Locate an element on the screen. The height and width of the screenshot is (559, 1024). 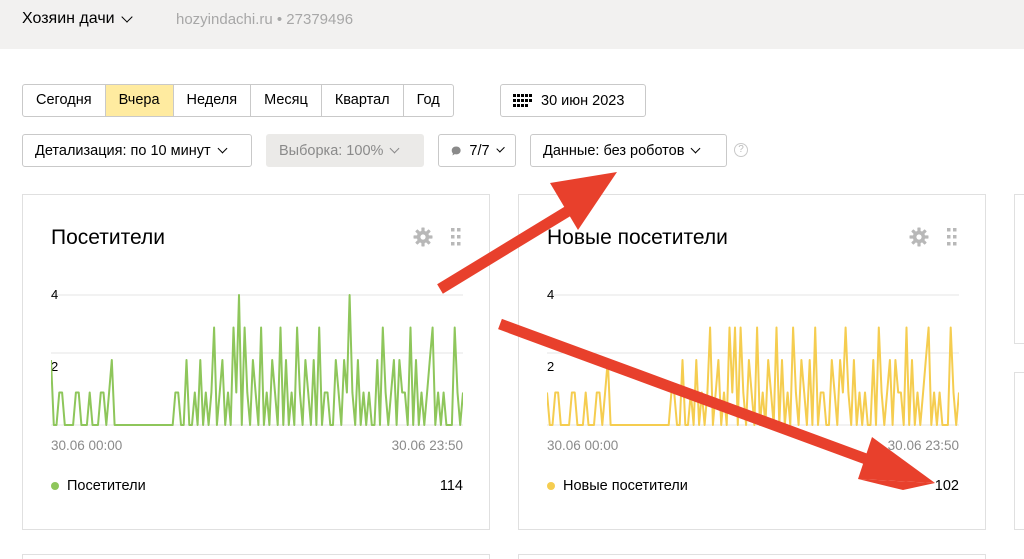
widget-title: Новые посетители is located at coordinates (637, 237).